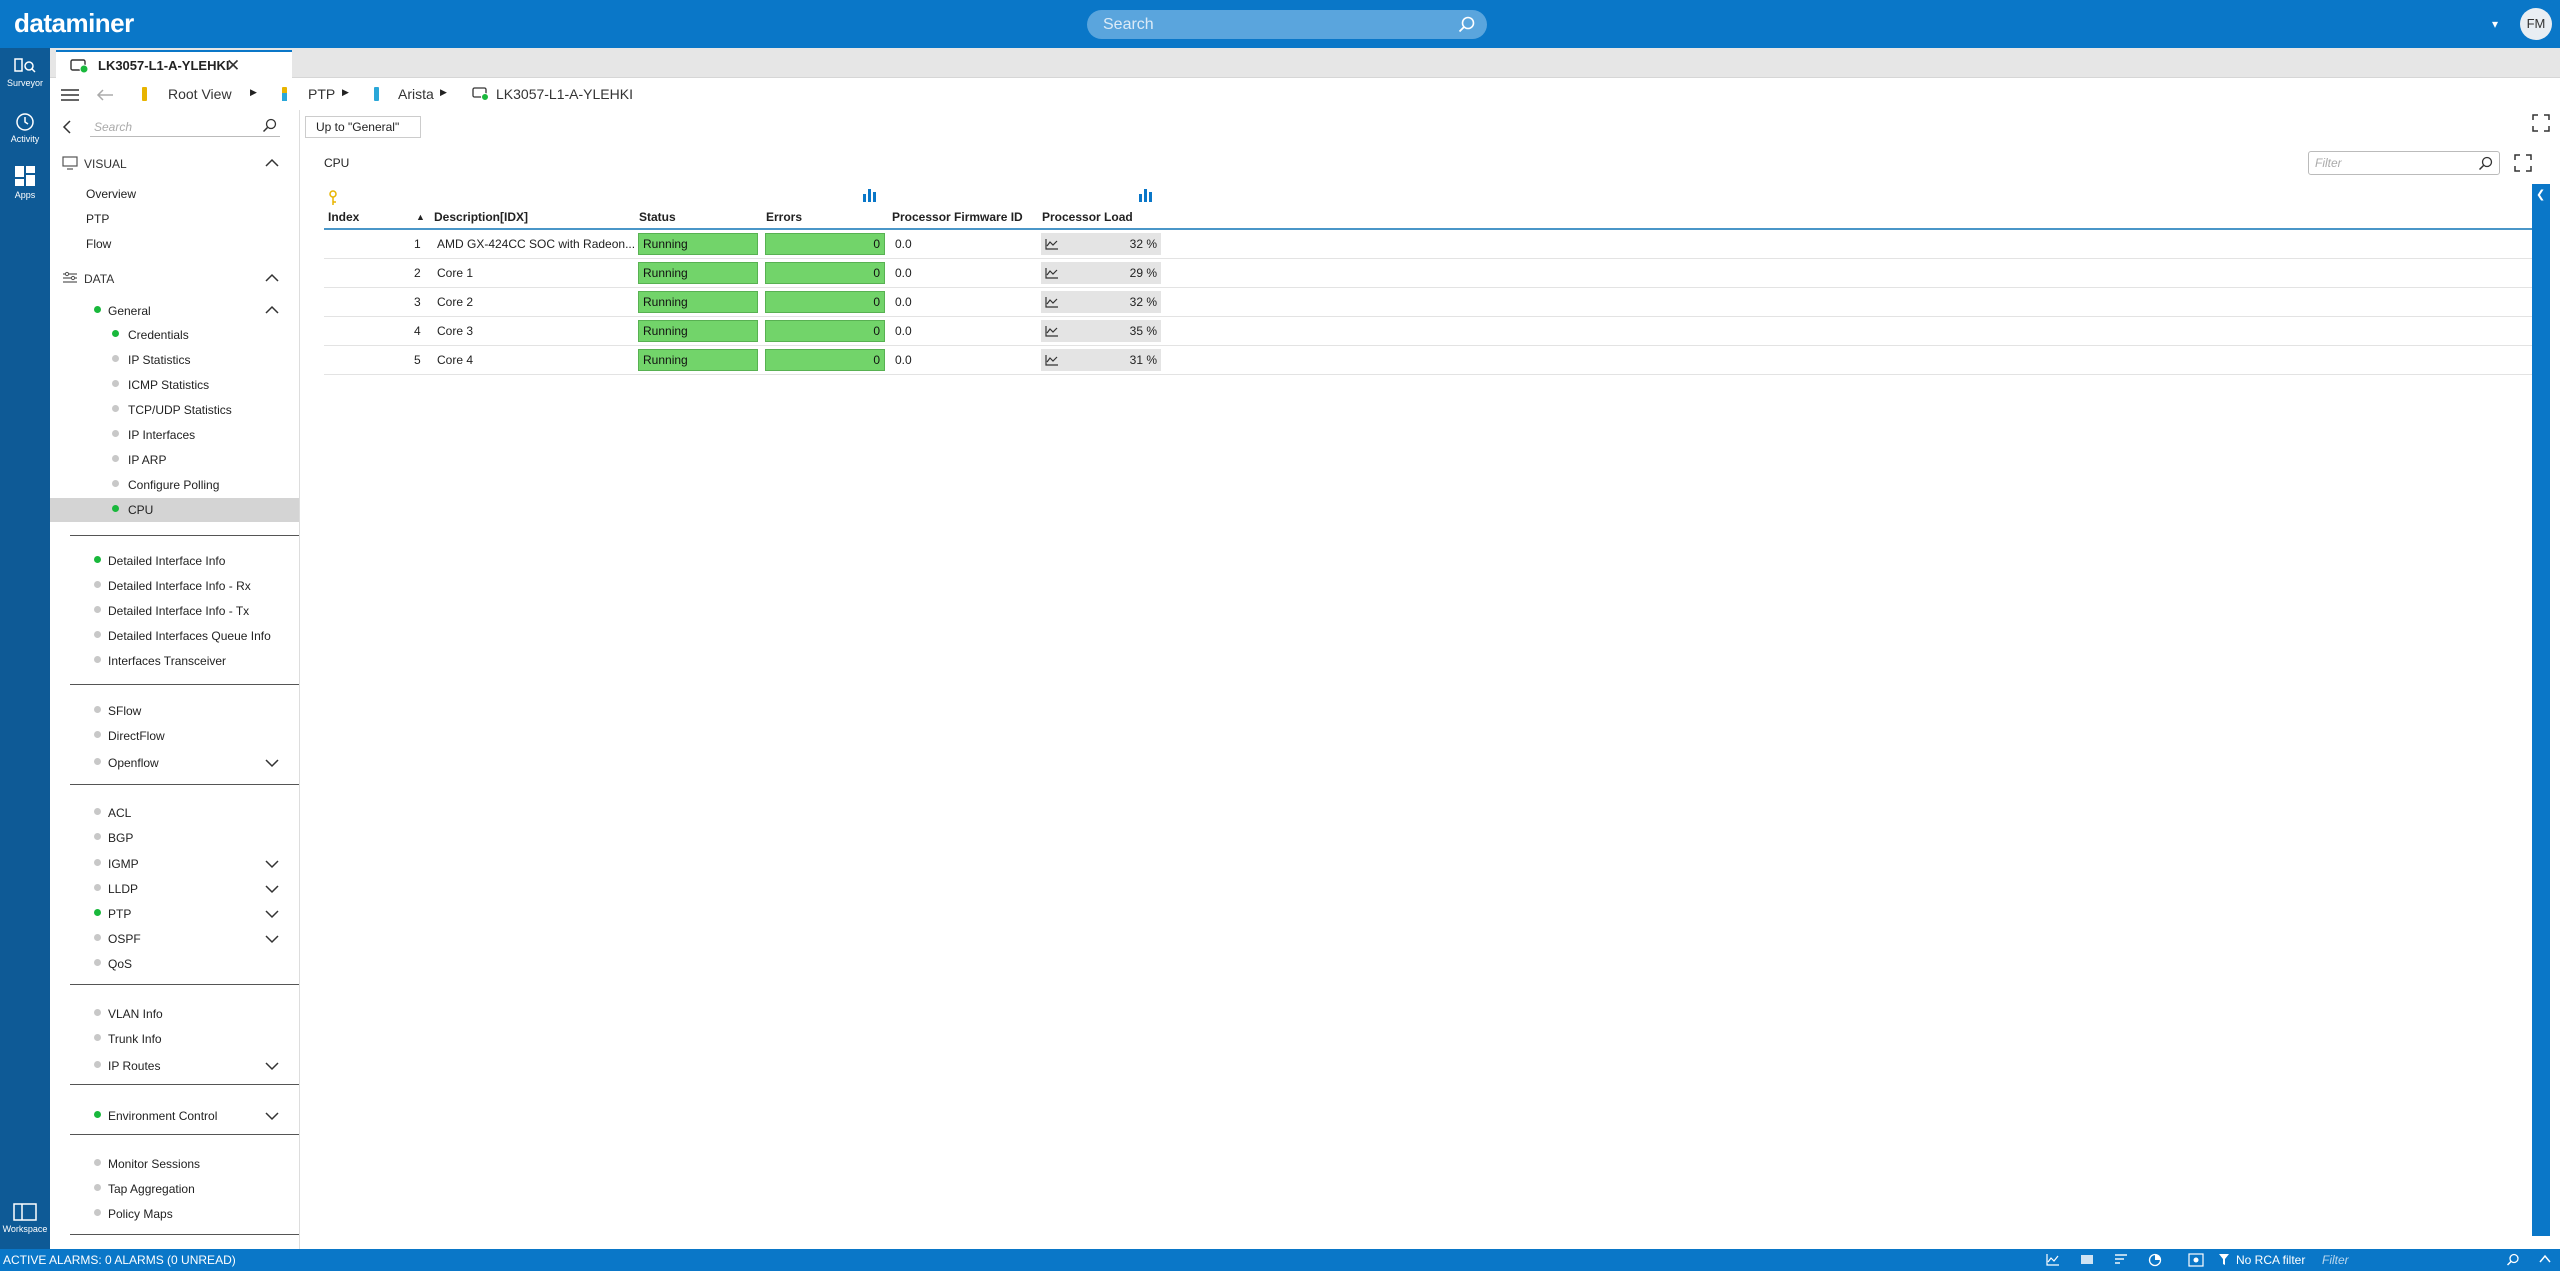 The width and height of the screenshot is (2560, 1271). What do you see at coordinates (158, 335) in the screenshot?
I see `sidebar-item-credentials: Credentials` at bounding box center [158, 335].